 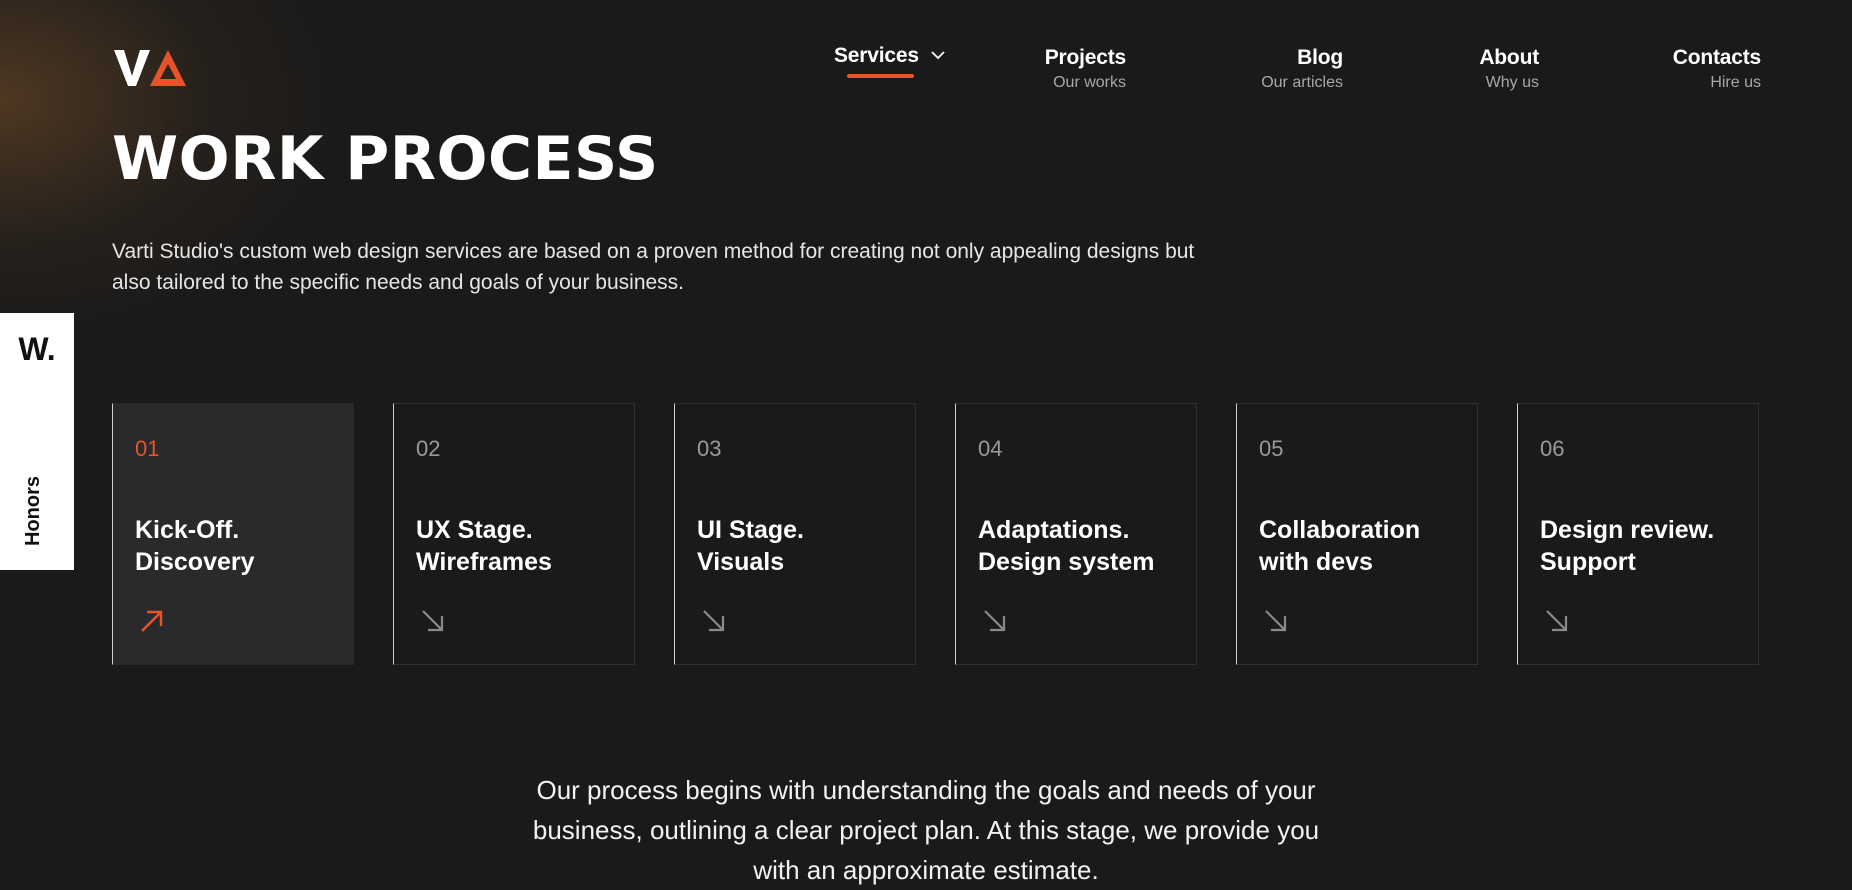 I want to click on step-title-line1: UX Stage., so click(x=474, y=530).